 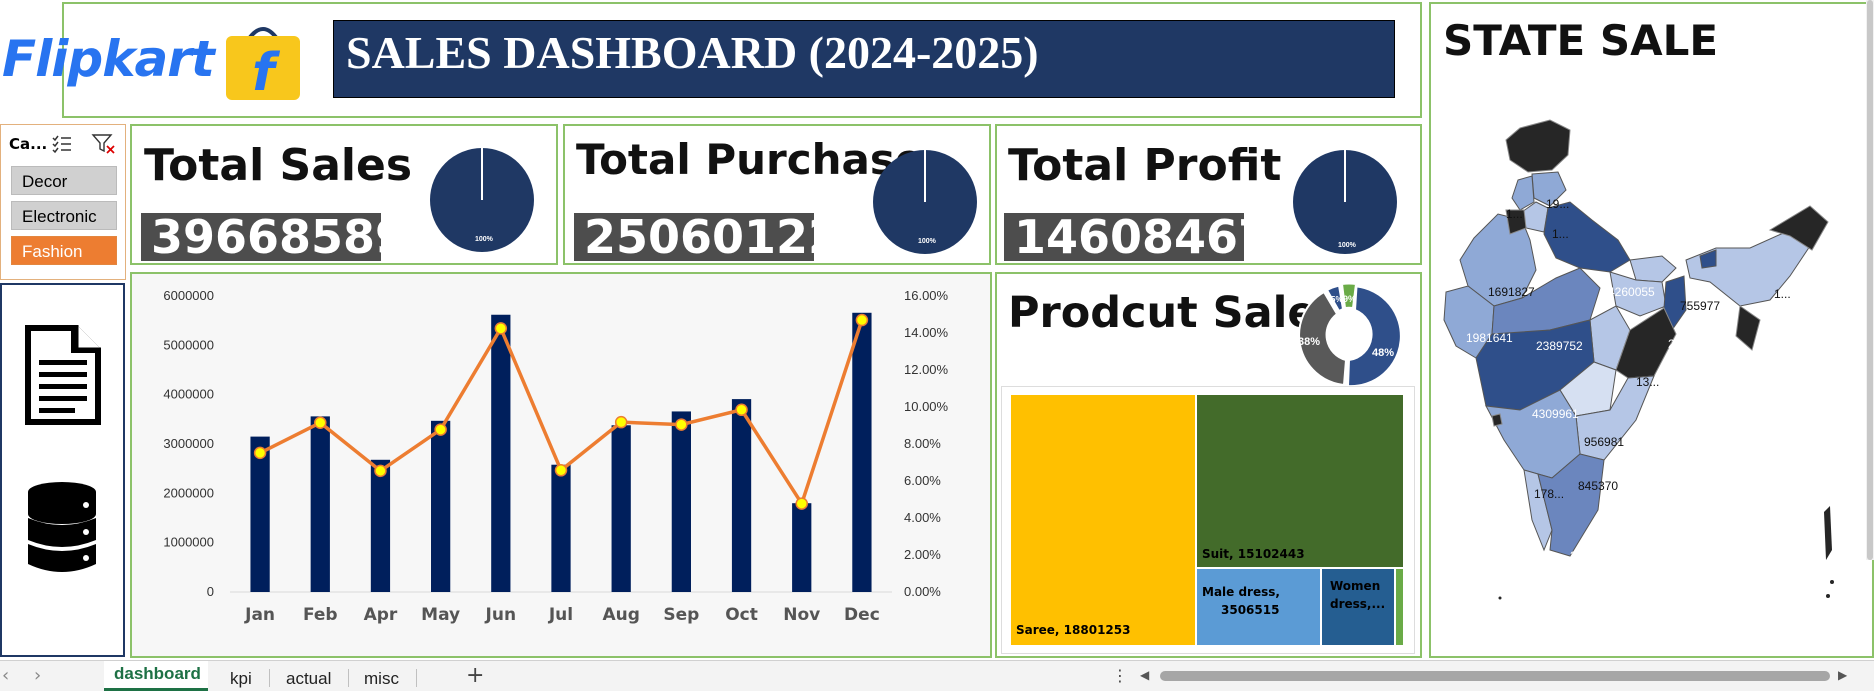 I want to click on y-right-tick-label: 10.00%, so click(x=926, y=406).